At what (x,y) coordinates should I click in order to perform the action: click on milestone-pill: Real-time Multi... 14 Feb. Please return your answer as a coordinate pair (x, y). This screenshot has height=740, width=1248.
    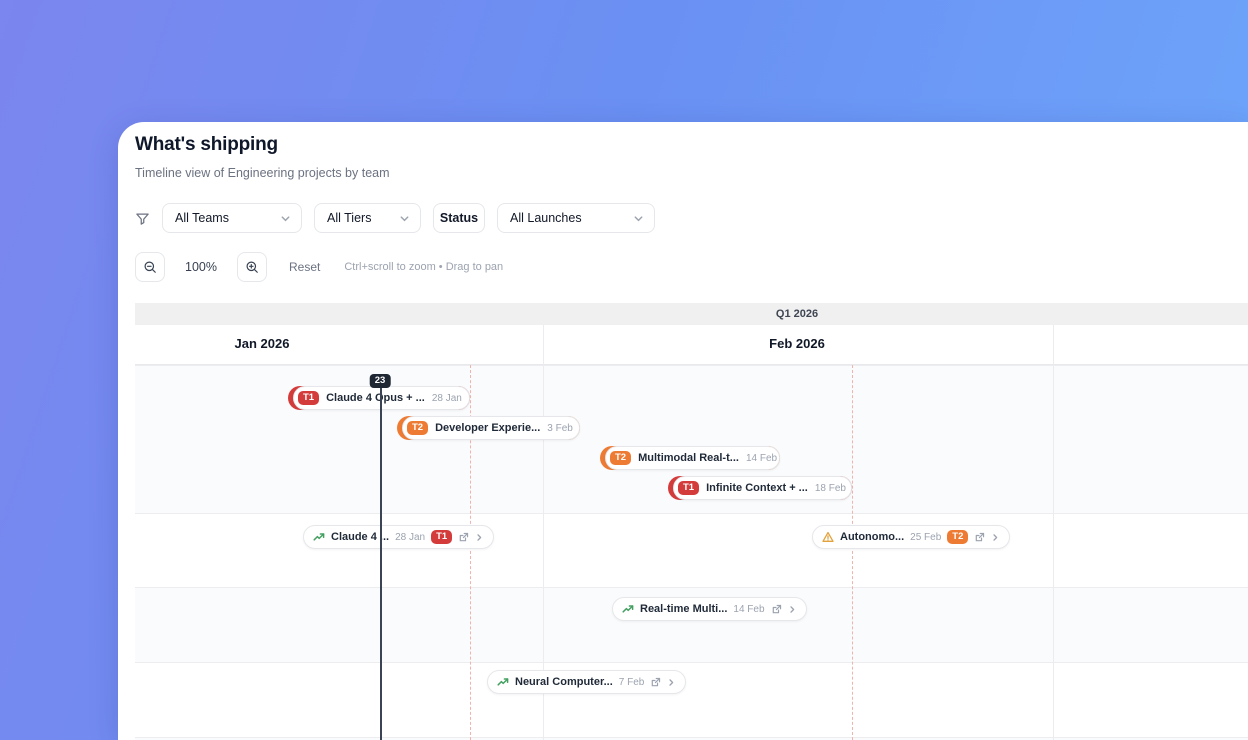
    Looking at the image, I should click on (709, 609).